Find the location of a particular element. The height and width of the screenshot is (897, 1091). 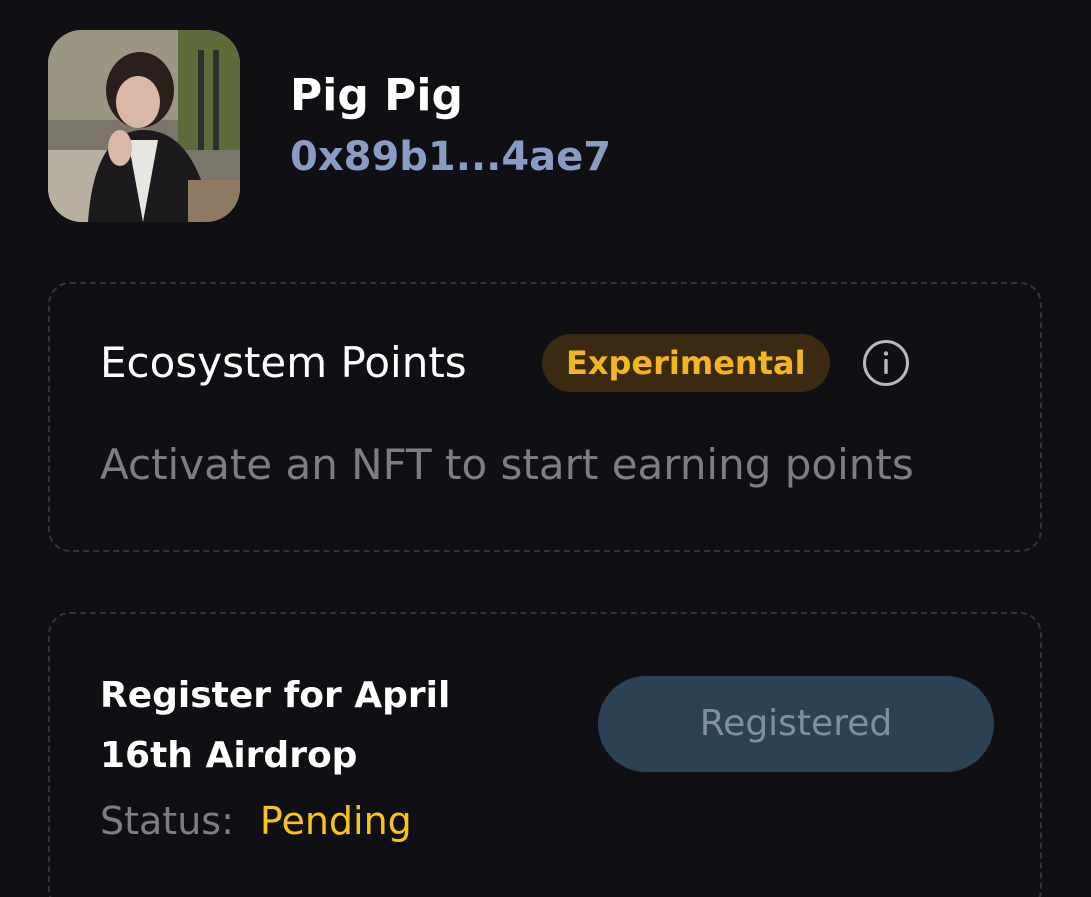

avatar-image is located at coordinates (144, 126).